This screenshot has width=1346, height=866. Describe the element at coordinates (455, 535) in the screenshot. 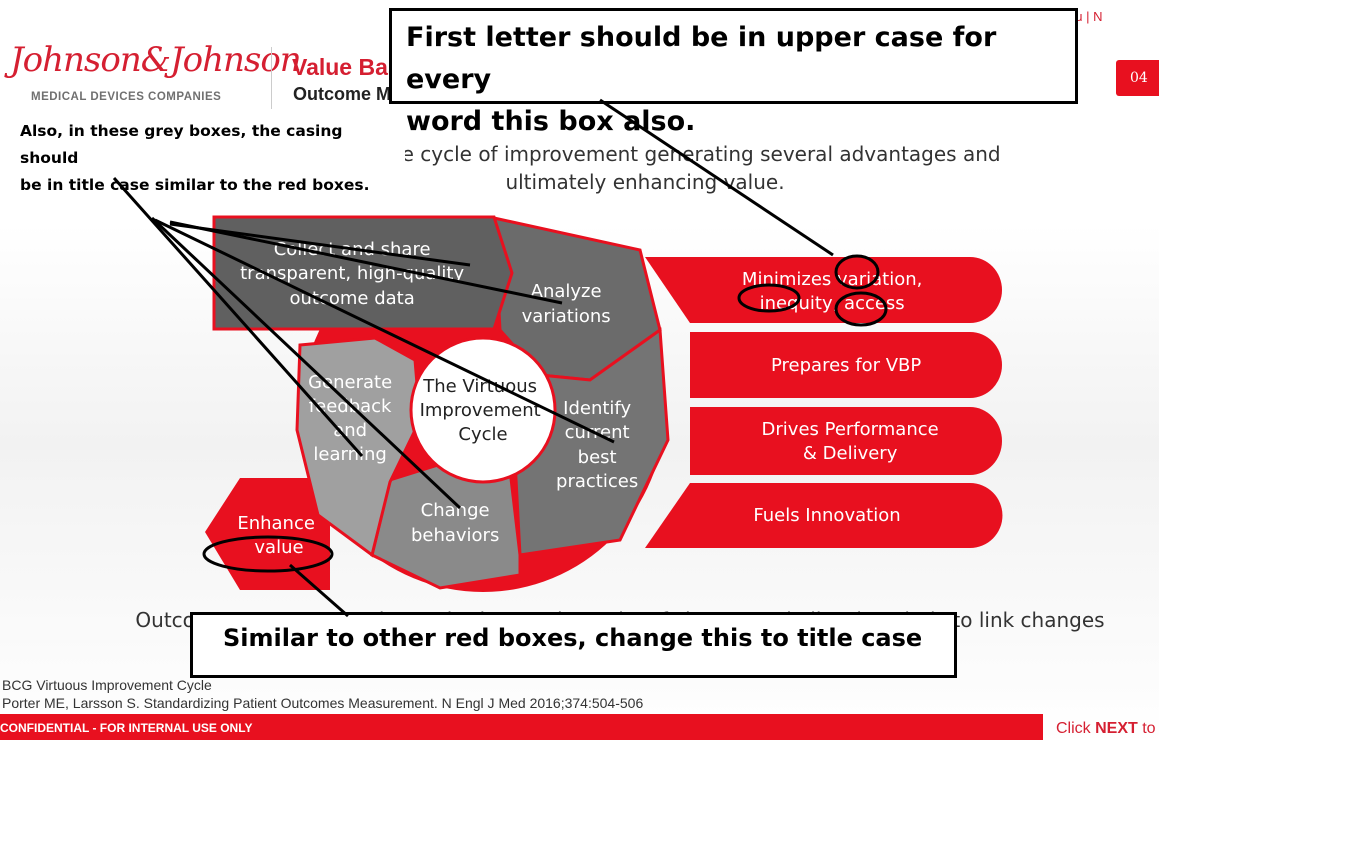

I see `change-label: behaviors` at that location.